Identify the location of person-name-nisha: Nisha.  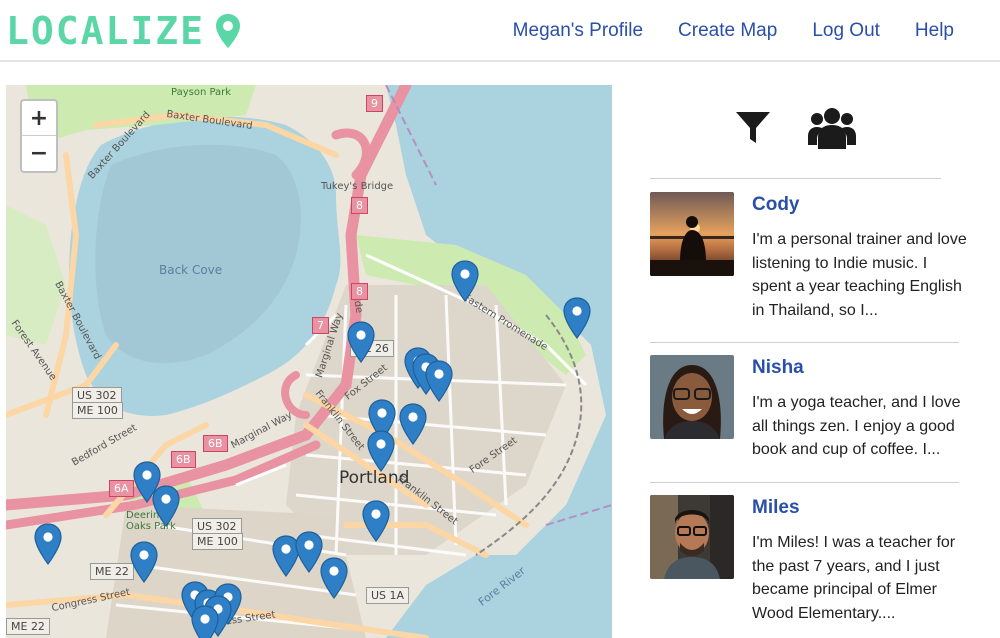
(778, 368).